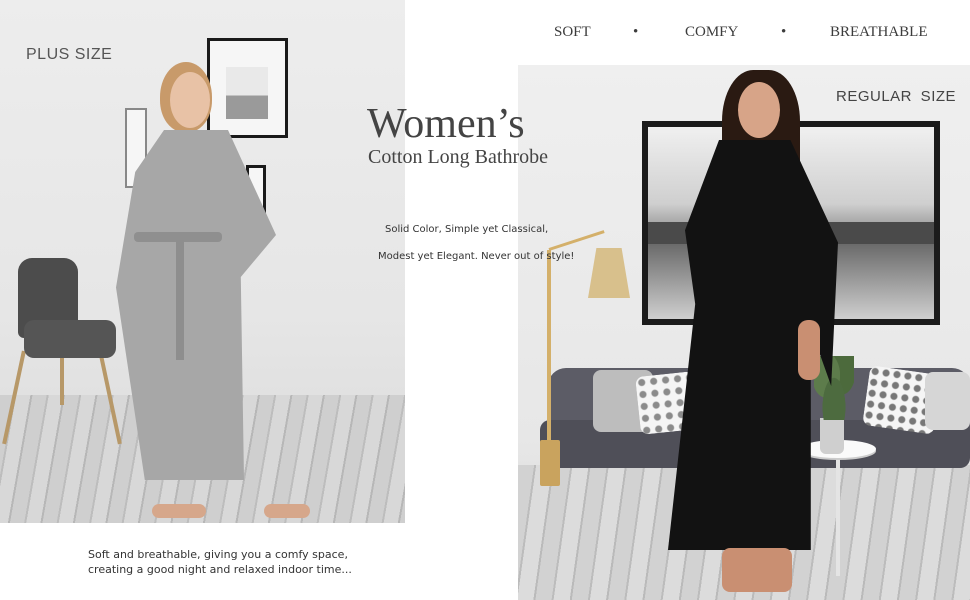 Image resolution: width=970 pixels, height=600 pixels. What do you see at coordinates (232, 500) in the screenshot?
I see `model-feet` at bounding box center [232, 500].